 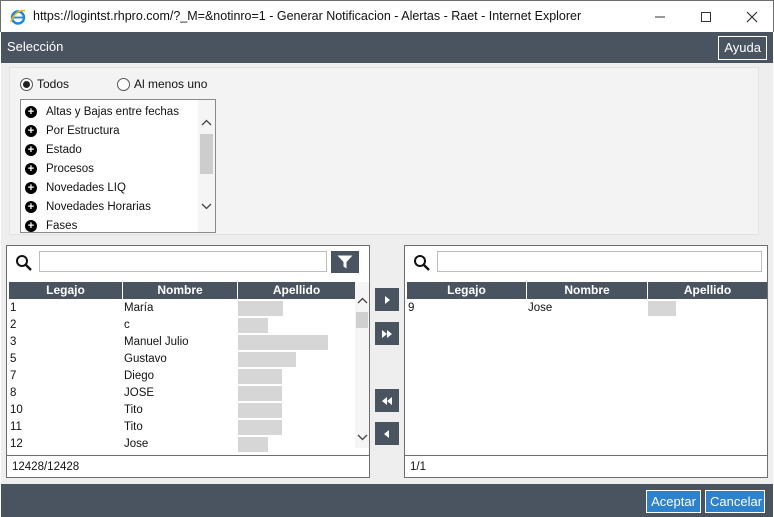 I want to click on table-row: 1 María, so click(x=182, y=308).